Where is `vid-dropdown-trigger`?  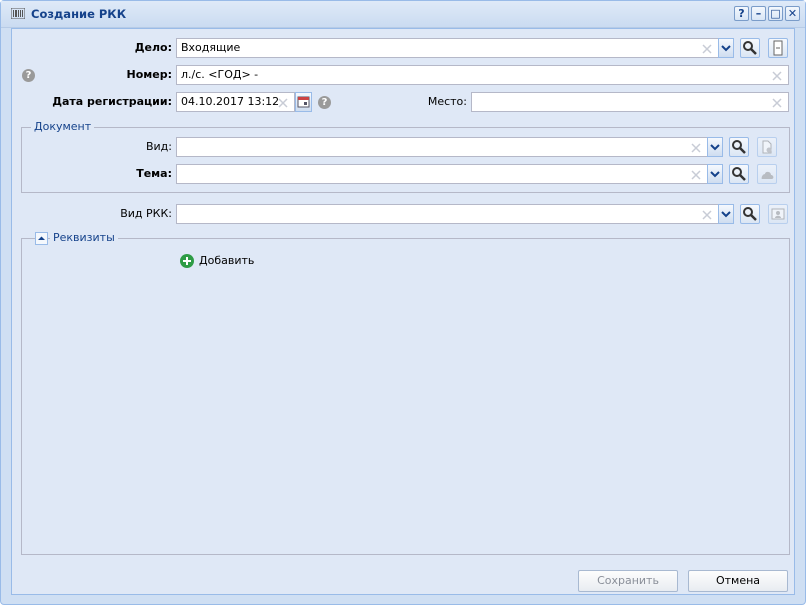 vid-dropdown-trigger is located at coordinates (715, 147).